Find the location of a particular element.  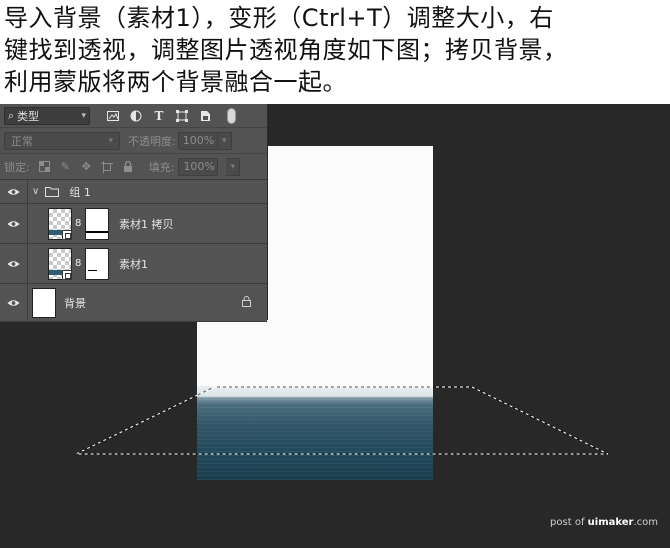

type-filter-icon: T is located at coordinates (159, 116).